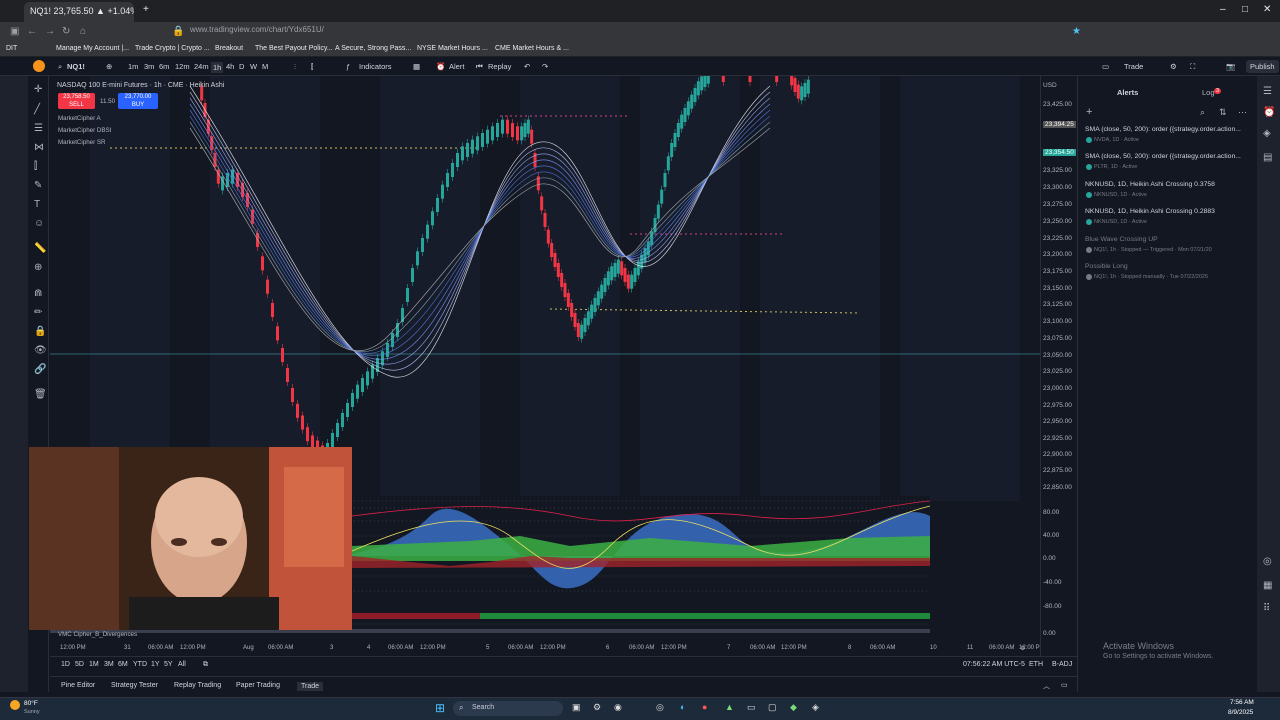  Describe the element at coordinates (76, 66) in the screenshot. I see `symbol-button: NQ1!` at that location.